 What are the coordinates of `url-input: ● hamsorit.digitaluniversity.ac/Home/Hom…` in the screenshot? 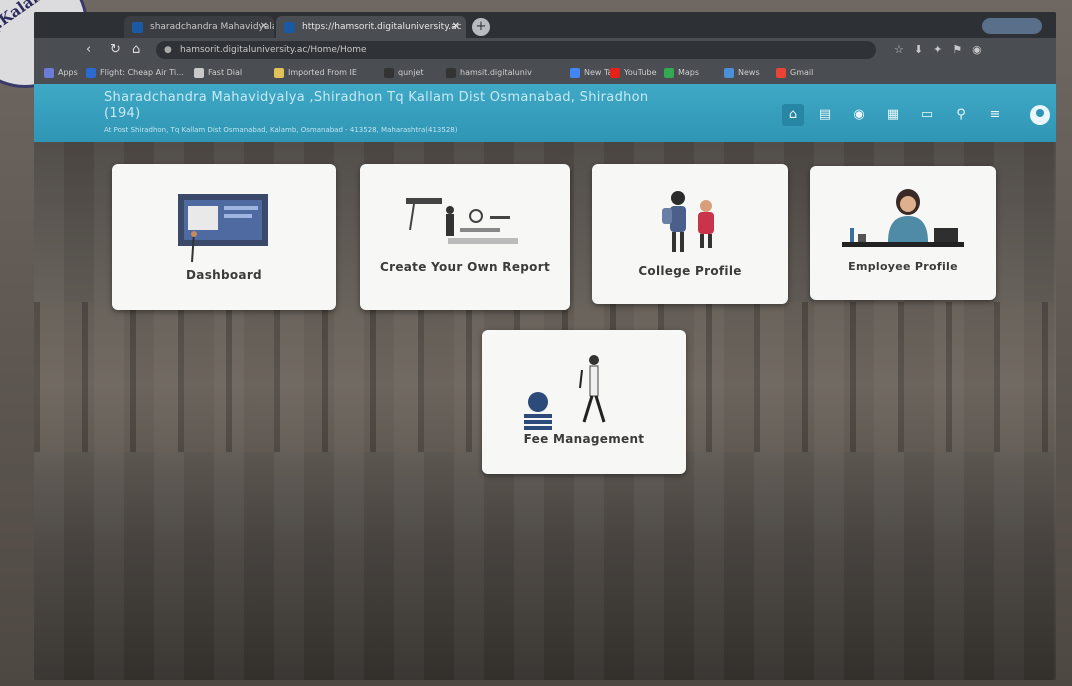 It's located at (516, 50).